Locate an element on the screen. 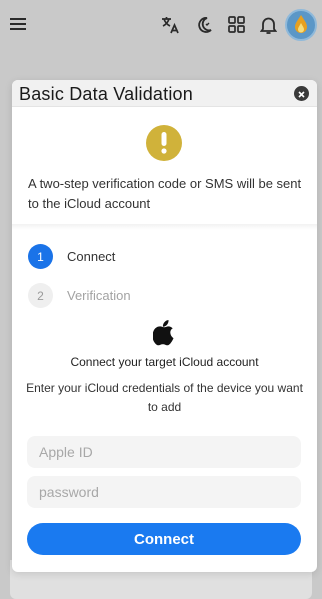  step-verification: 2 Verification is located at coordinates (79, 295).